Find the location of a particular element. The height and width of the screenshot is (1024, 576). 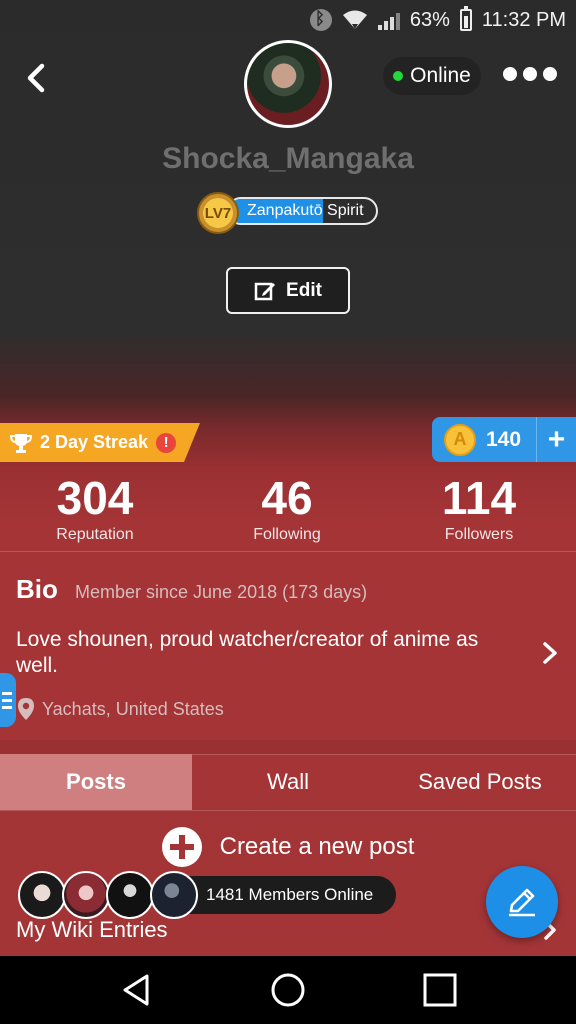

location-pin-icon is located at coordinates (26, 709).